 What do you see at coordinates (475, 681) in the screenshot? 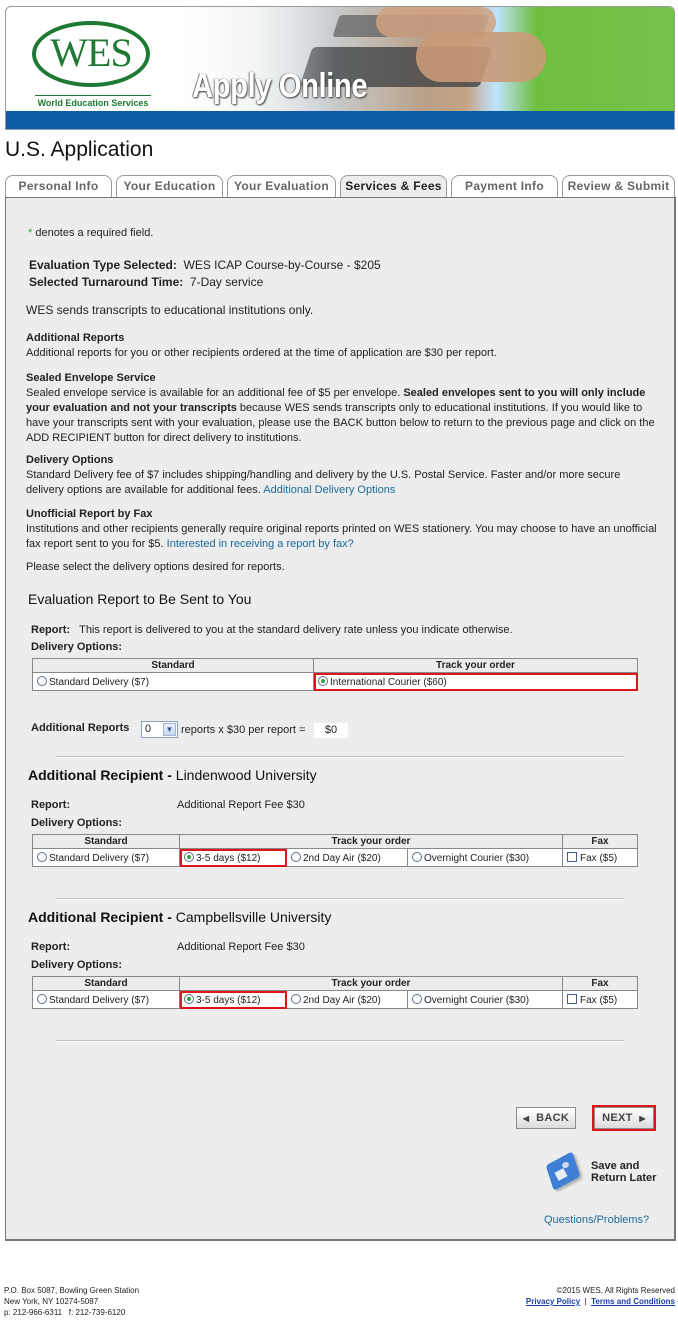
I see `option-international-courier: International Courier ($60)` at bounding box center [475, 681].